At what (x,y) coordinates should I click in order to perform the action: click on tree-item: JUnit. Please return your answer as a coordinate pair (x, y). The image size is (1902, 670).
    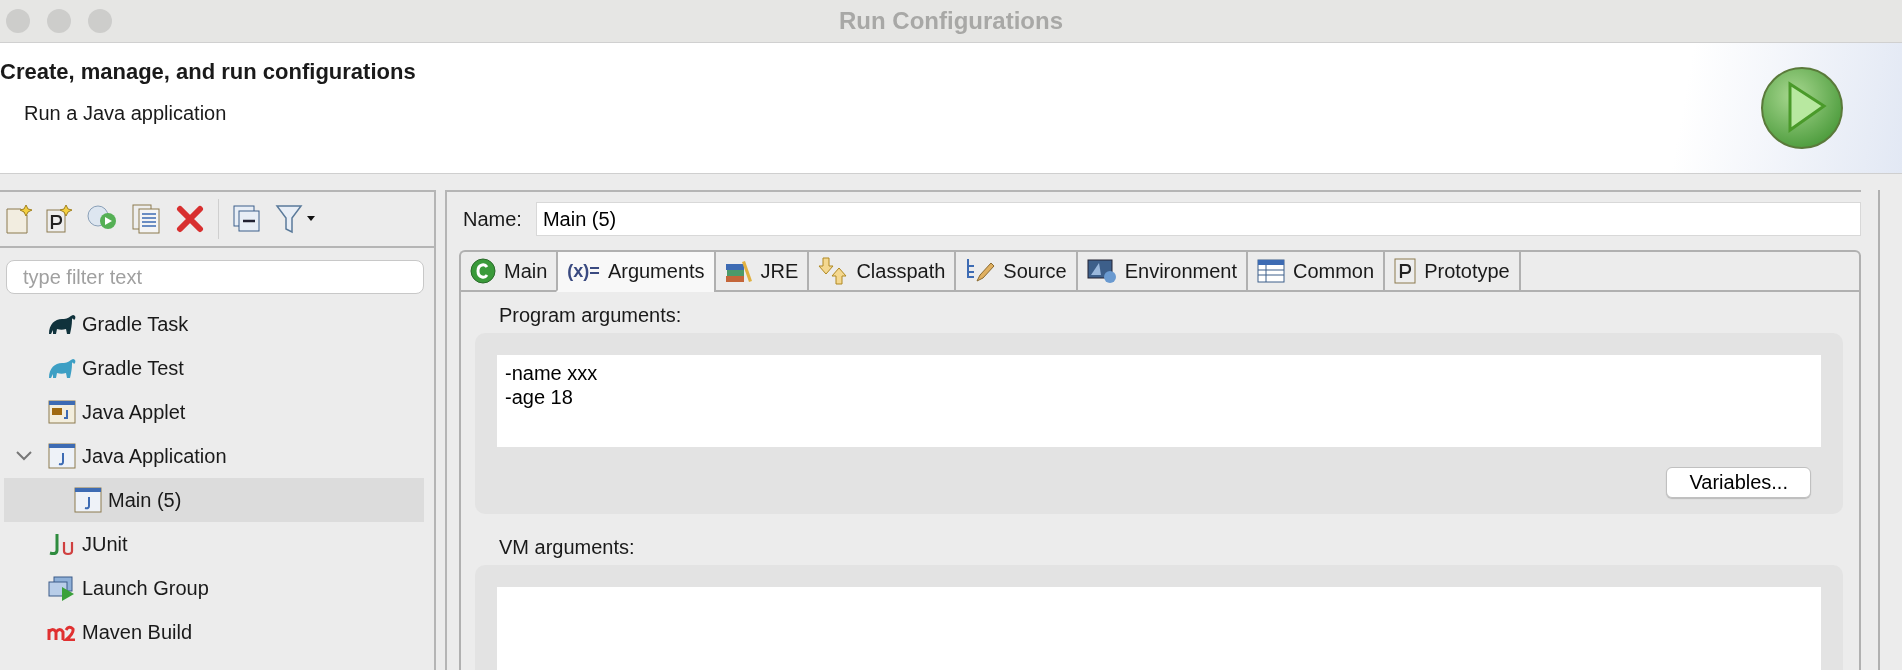
    Looking at the image, I should click on (214, 544).